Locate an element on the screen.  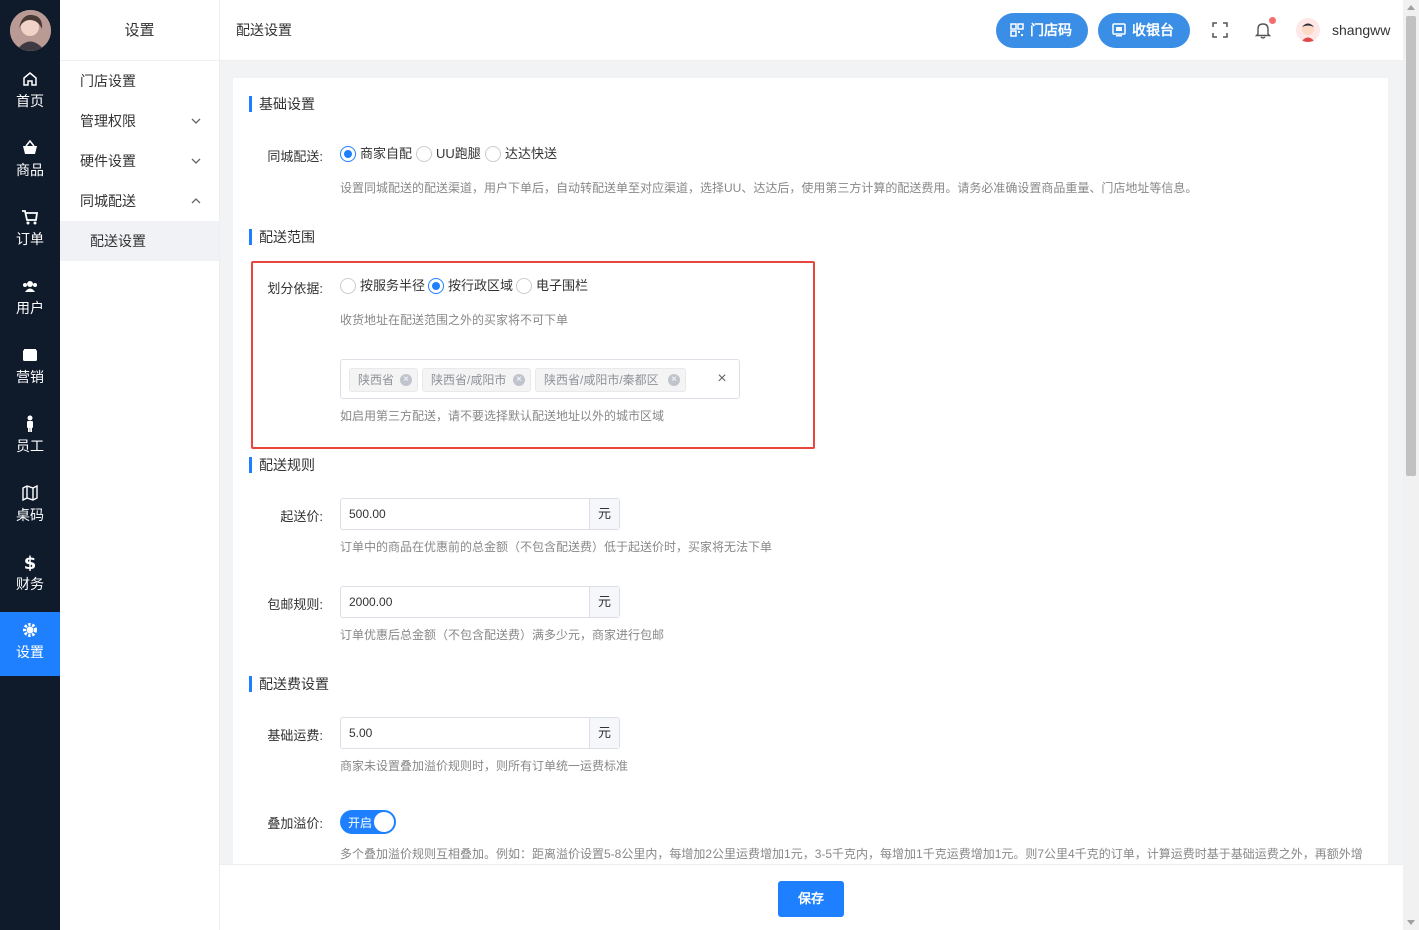
field-label-min-order: 起送价: is located at coordinates (301, 516).